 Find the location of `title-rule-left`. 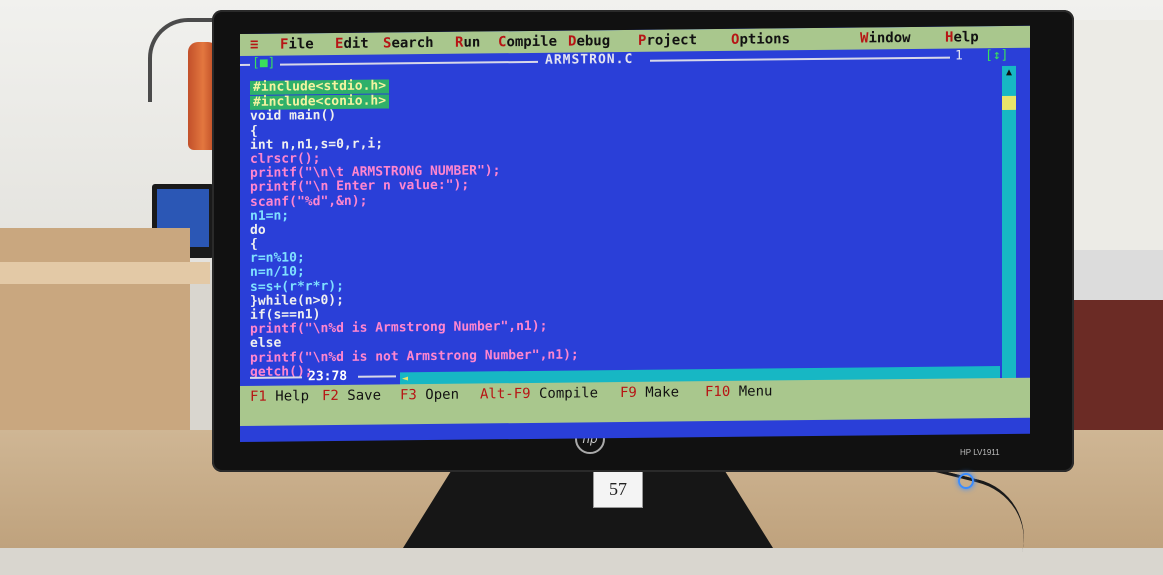

title-rule-left is located at coordinates (409, 63).